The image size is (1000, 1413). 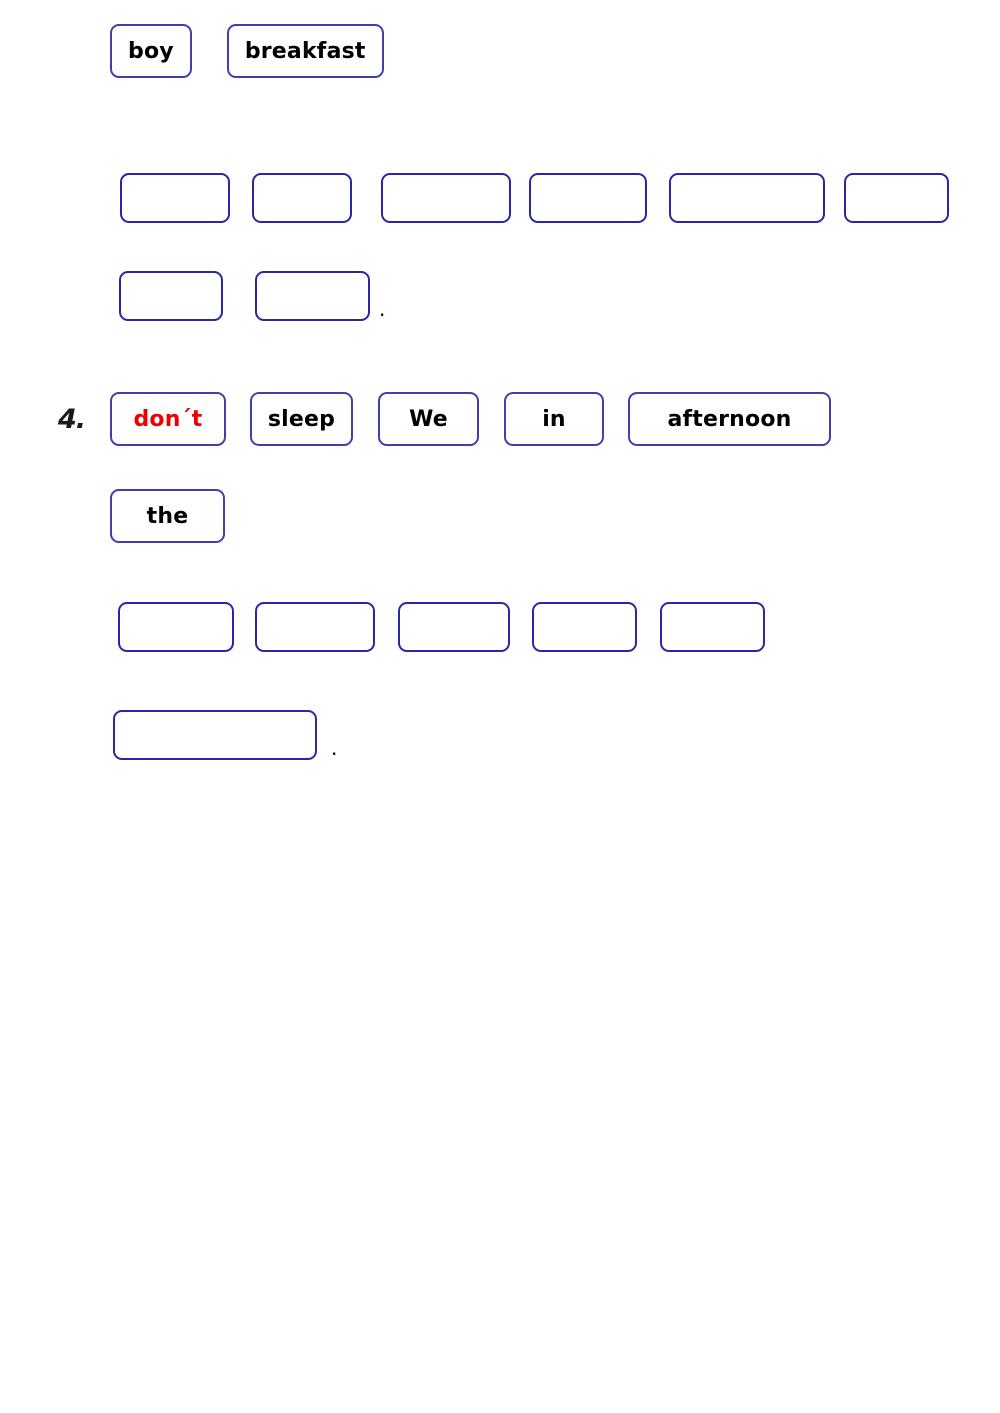 What do you see at coordinates (151, 51) in the screenshot?
I see `word-tile: boy` at bounding box center [151, 51].